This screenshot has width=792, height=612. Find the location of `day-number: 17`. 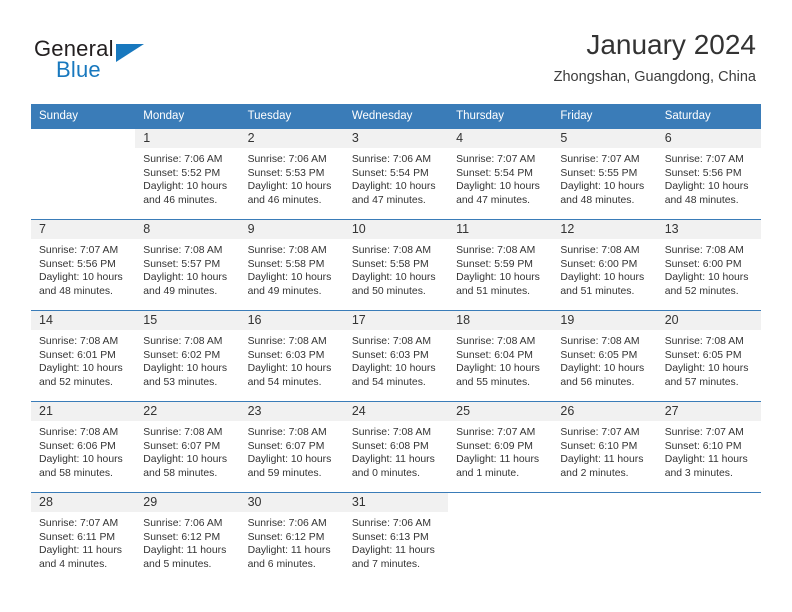

day-number: 17 is located at coordinates (396, 320).